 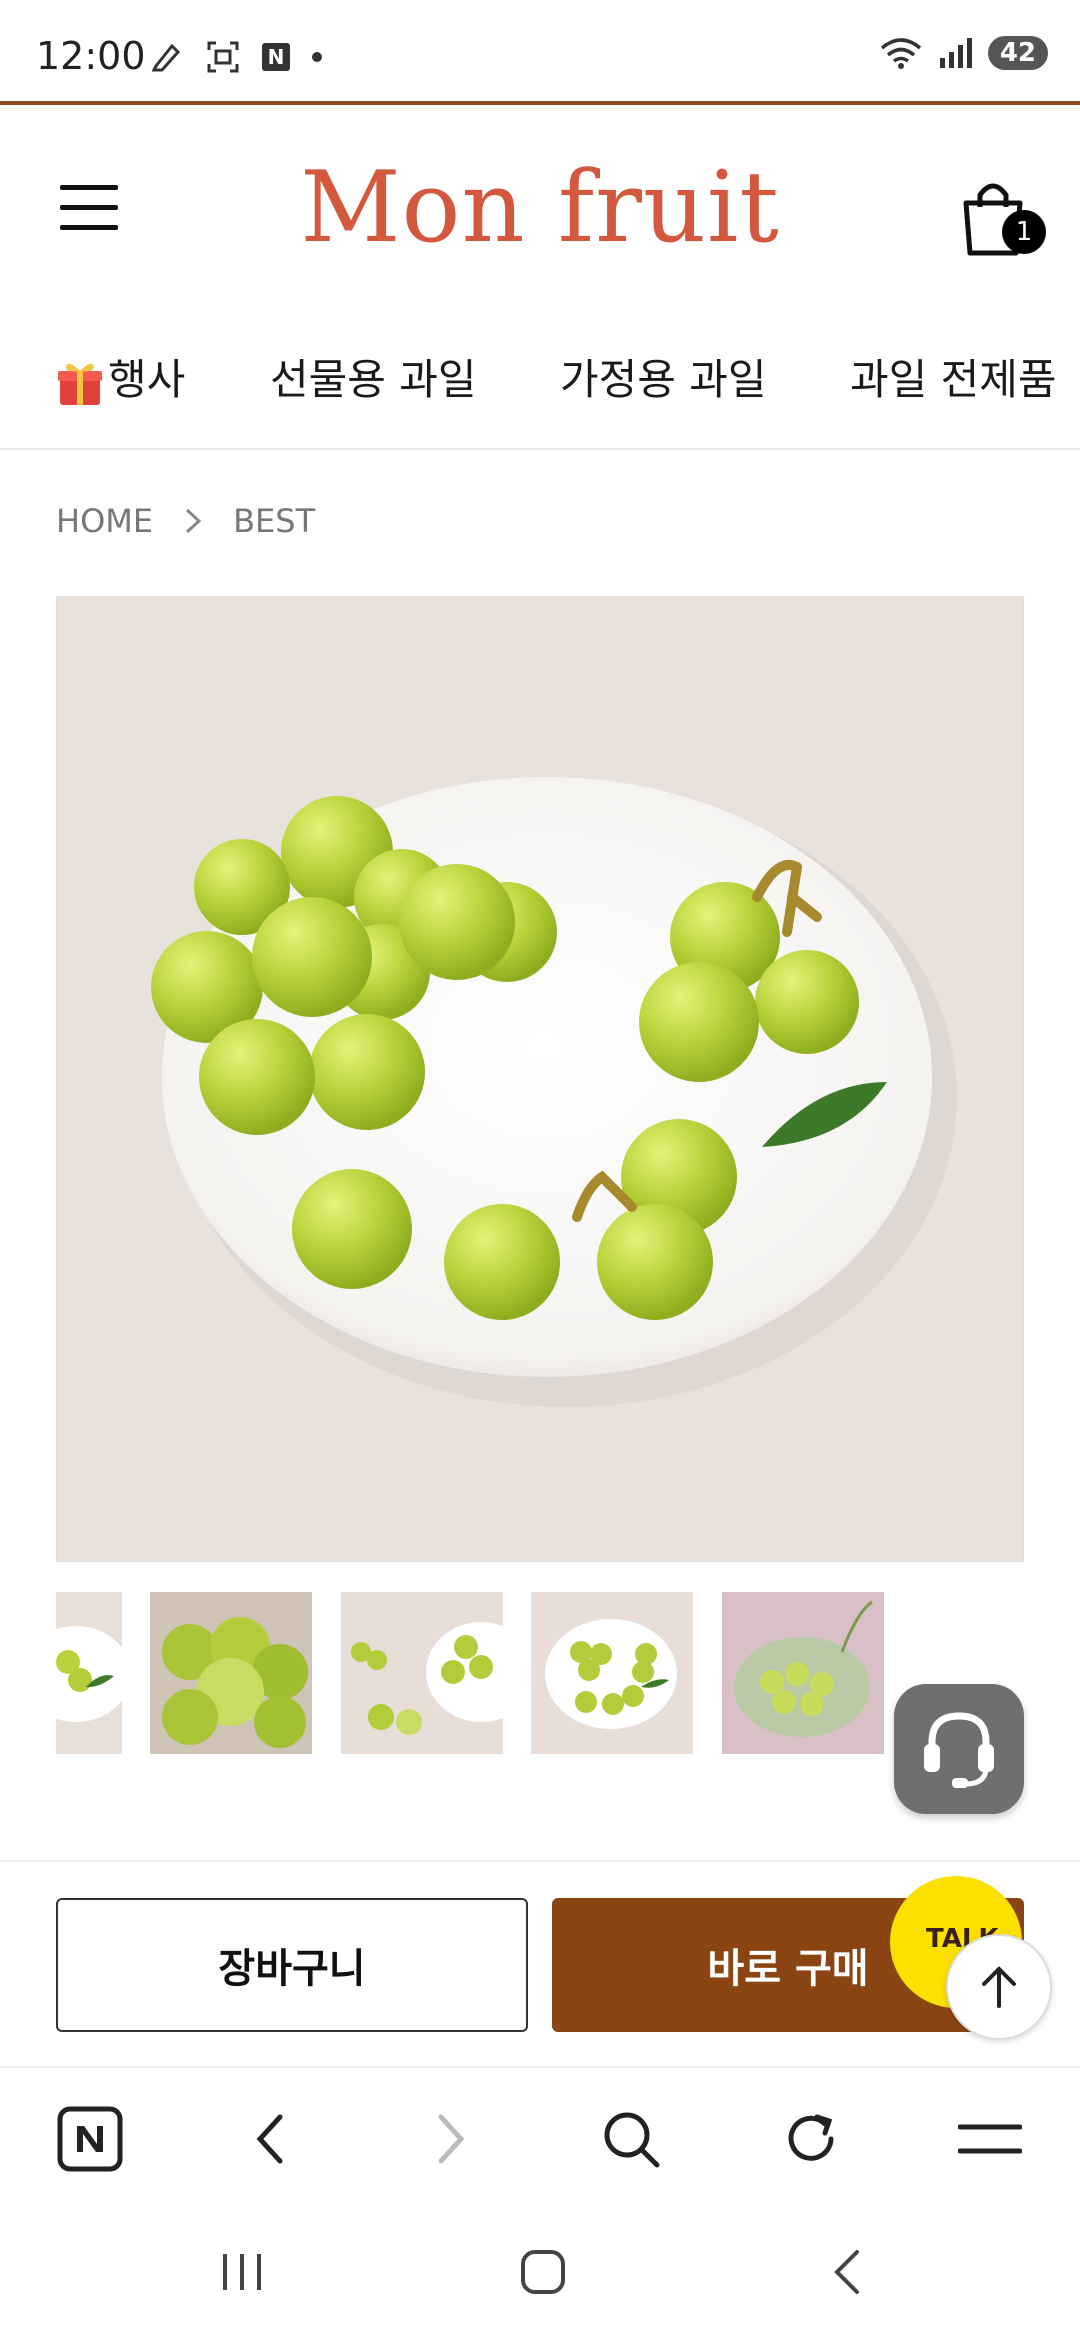 I want to click on recent-apps-icon, so click(x=242, y=2272).